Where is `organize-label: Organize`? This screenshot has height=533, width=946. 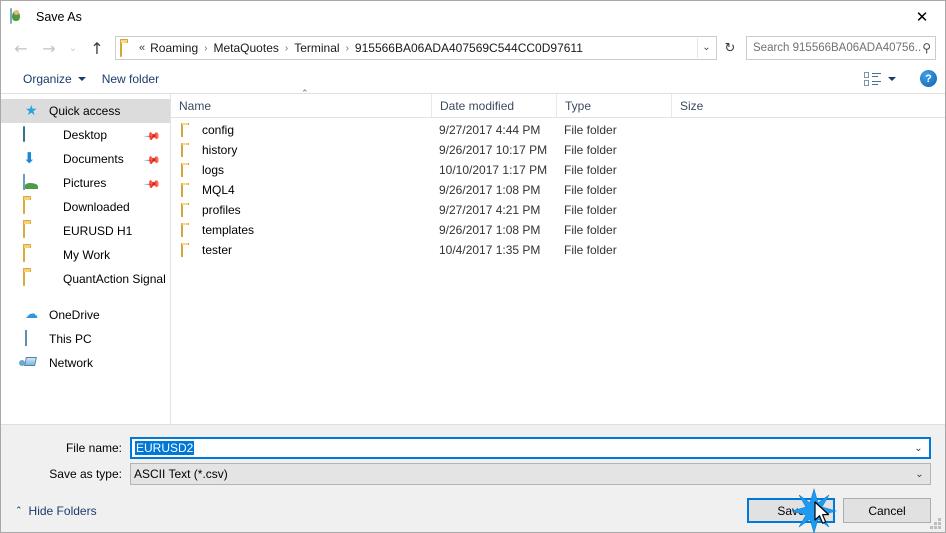 organize-label: Organize is located at coordinates (47, 78).